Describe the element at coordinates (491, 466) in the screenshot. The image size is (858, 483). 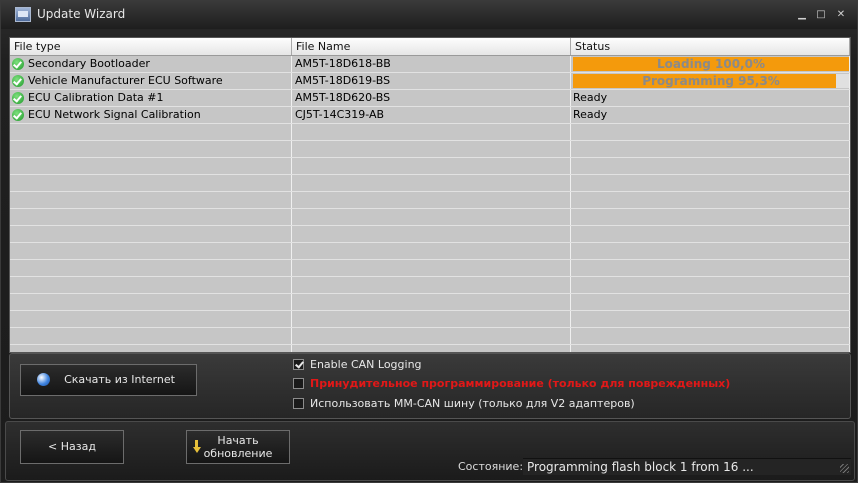
I see `status-label: Состояние:` at that location.